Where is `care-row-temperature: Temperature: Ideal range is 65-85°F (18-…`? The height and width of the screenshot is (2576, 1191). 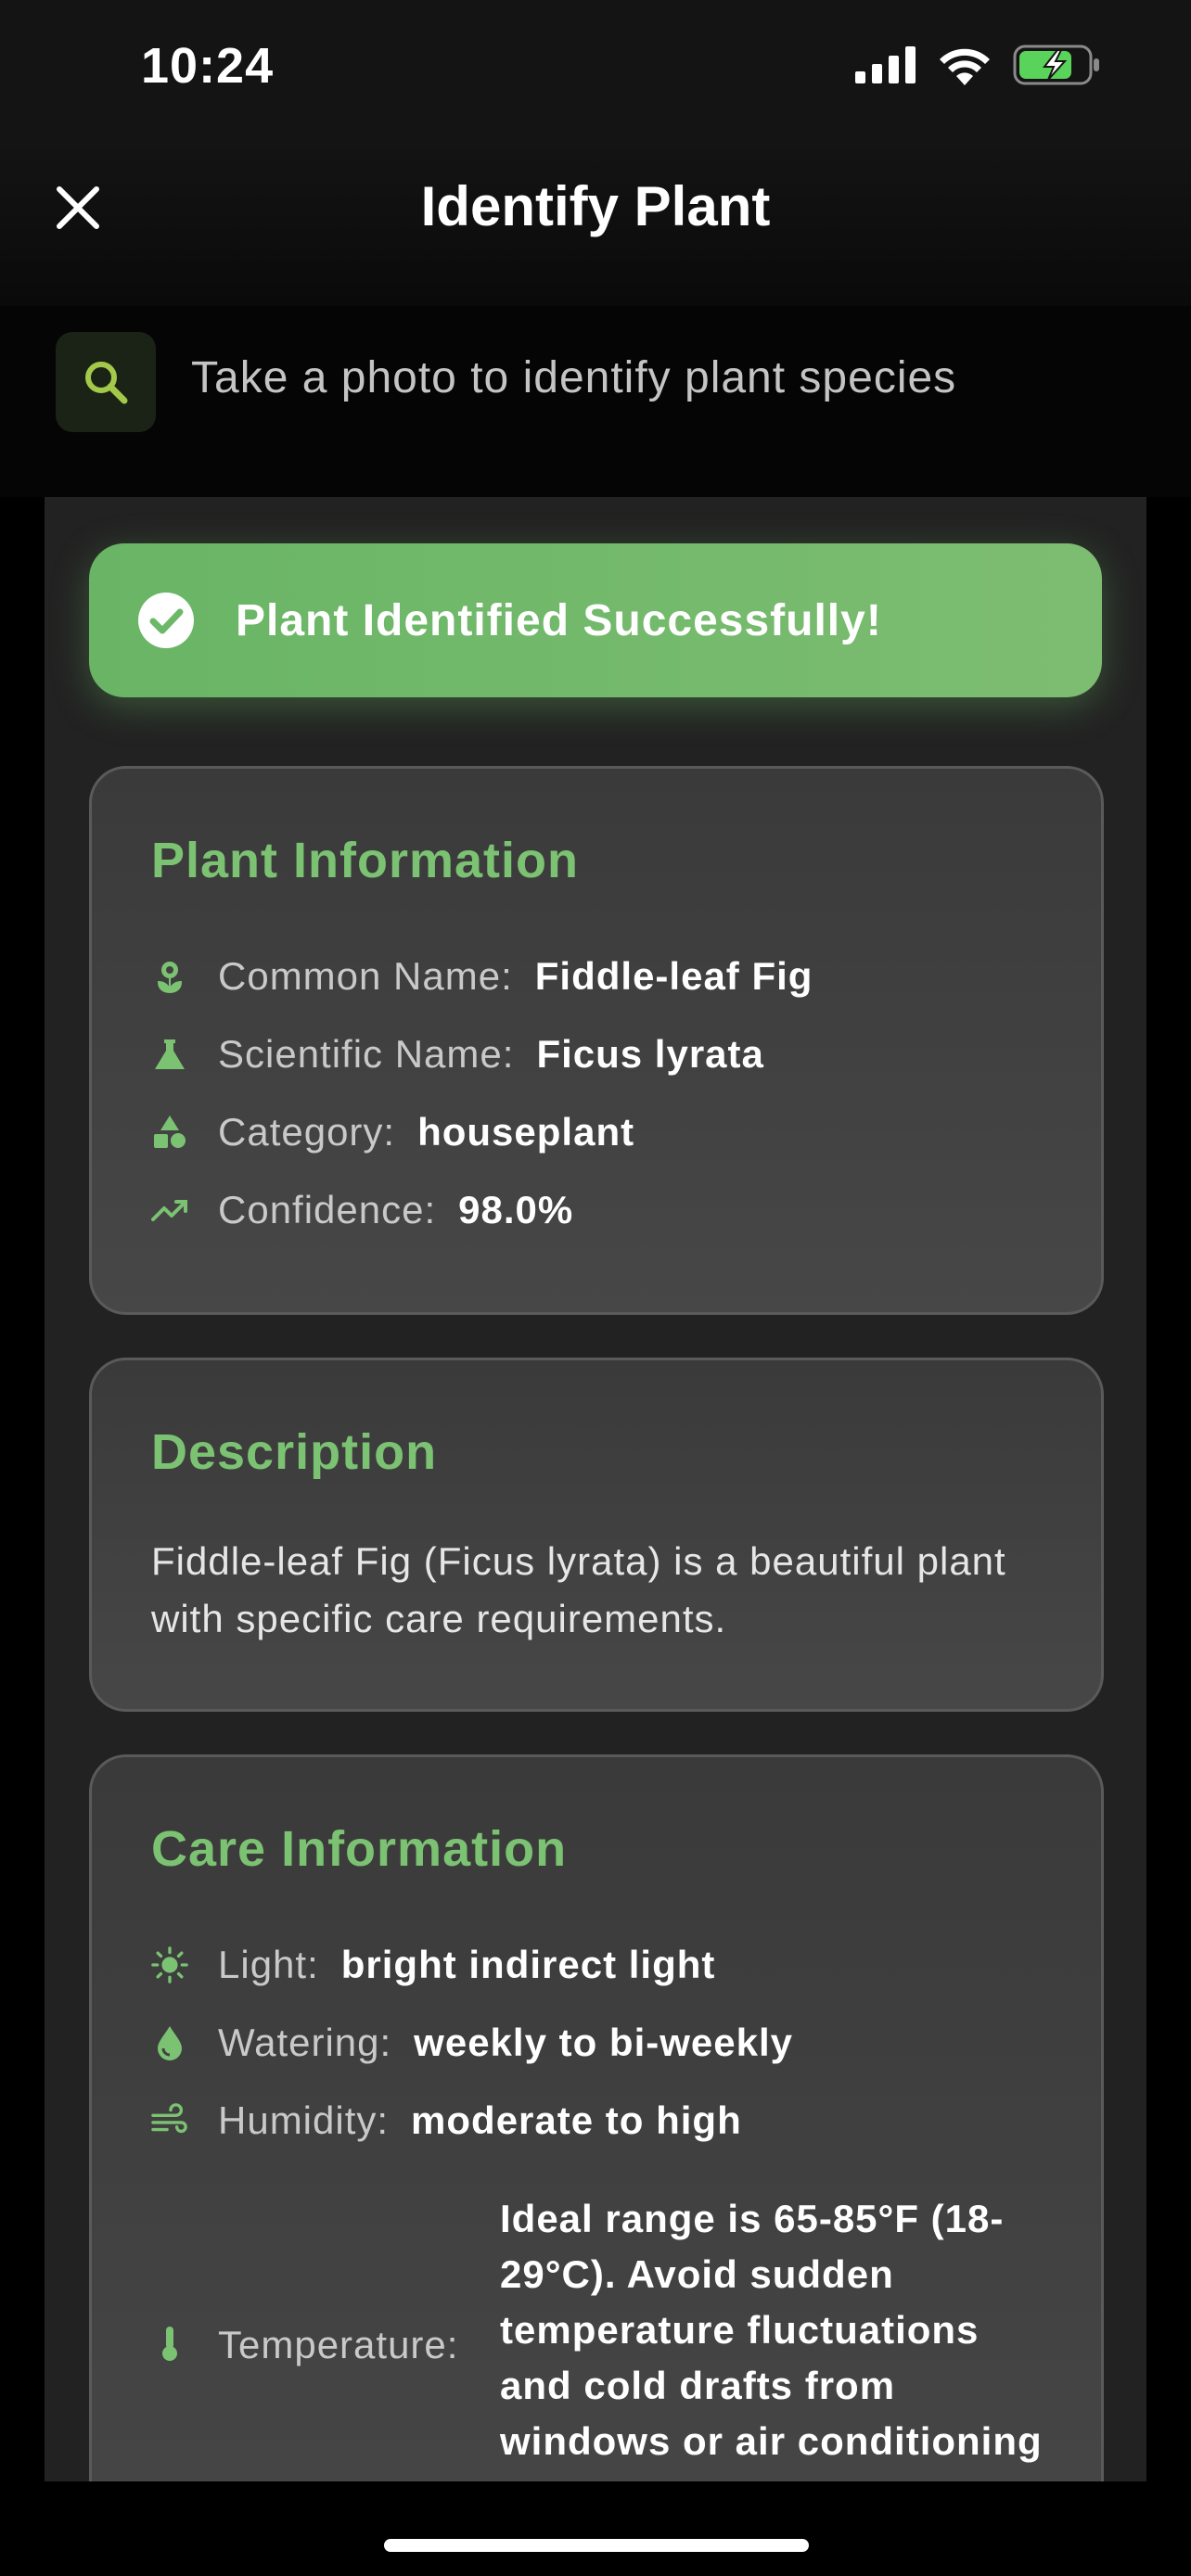
care-row-temperature: Temperature: Ideal range is 65-85°F (18-… is located at coordinates (605, 2336).